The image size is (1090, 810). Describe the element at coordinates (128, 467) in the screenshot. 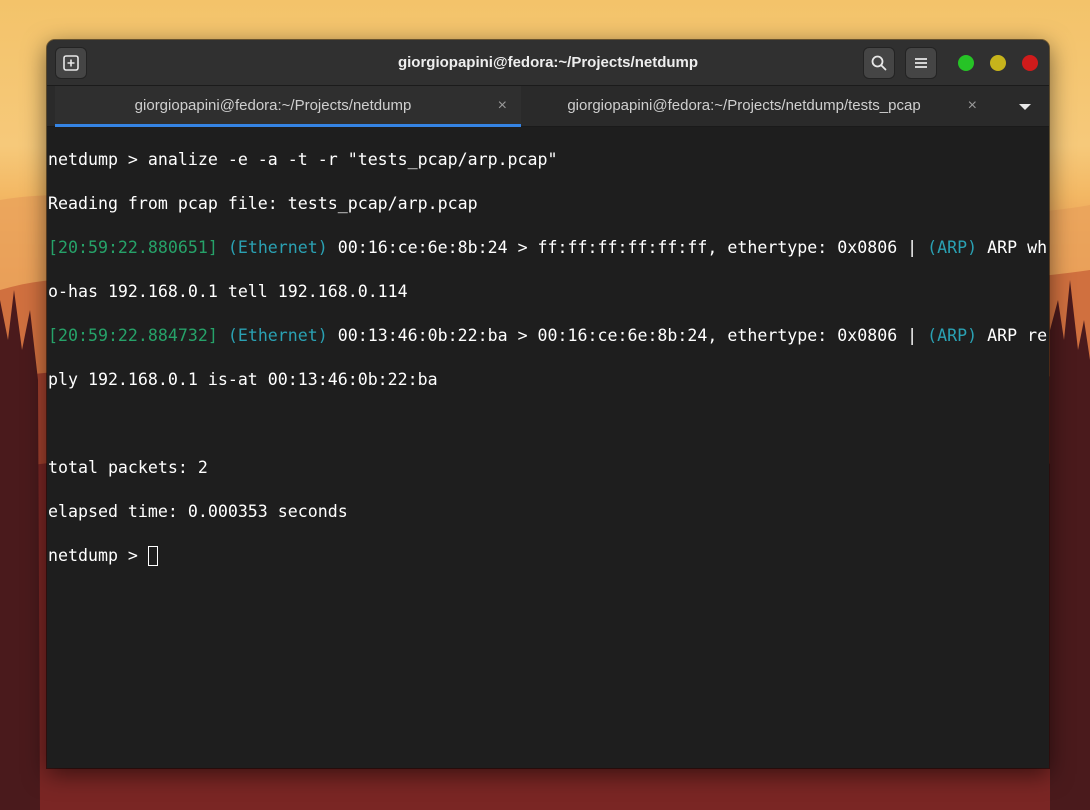

I see `total-packets-line: total packets: 2` at that location.